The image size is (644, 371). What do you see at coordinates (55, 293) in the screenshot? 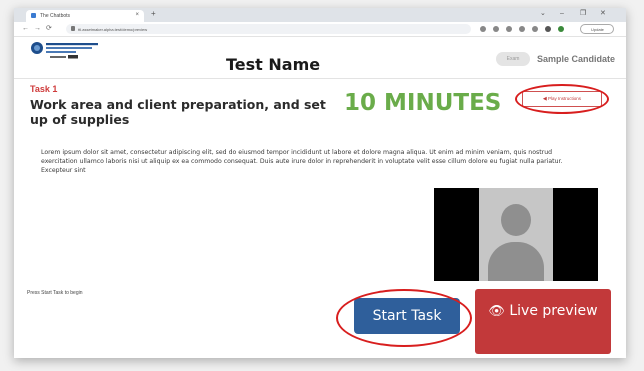
I see `start-hint: Press Start Task to begin` at bounding box center [55, 293].